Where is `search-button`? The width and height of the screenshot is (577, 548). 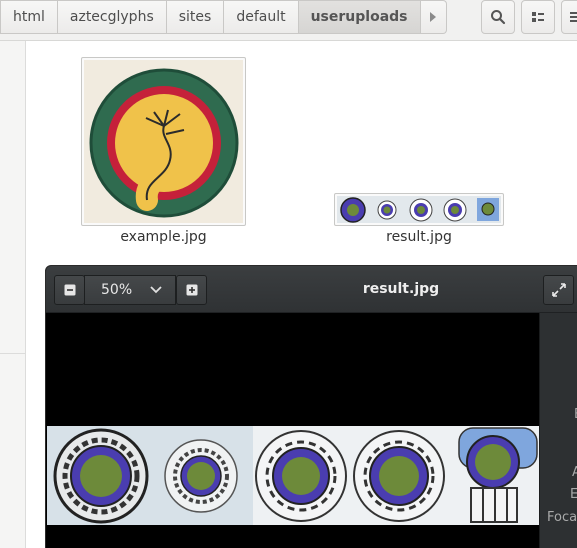 search-button is located at coordinates (498, 17).